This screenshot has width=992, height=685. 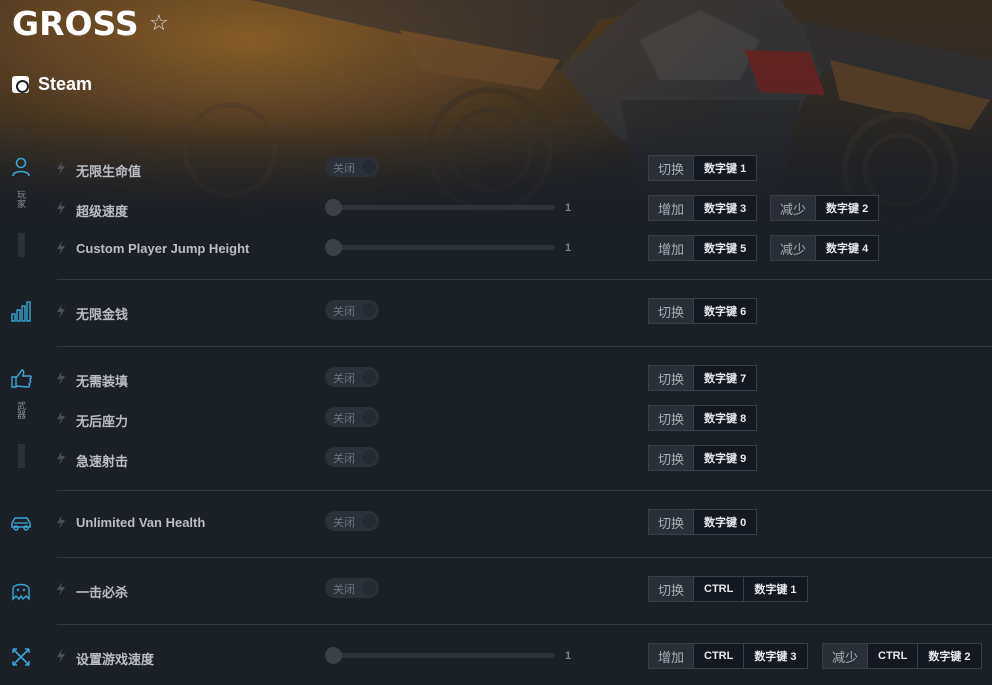 What do you see at coordinates (102, 211) in the screenshot?
I see `cheat-name: 超级速度` at bounding box center [102, 211].